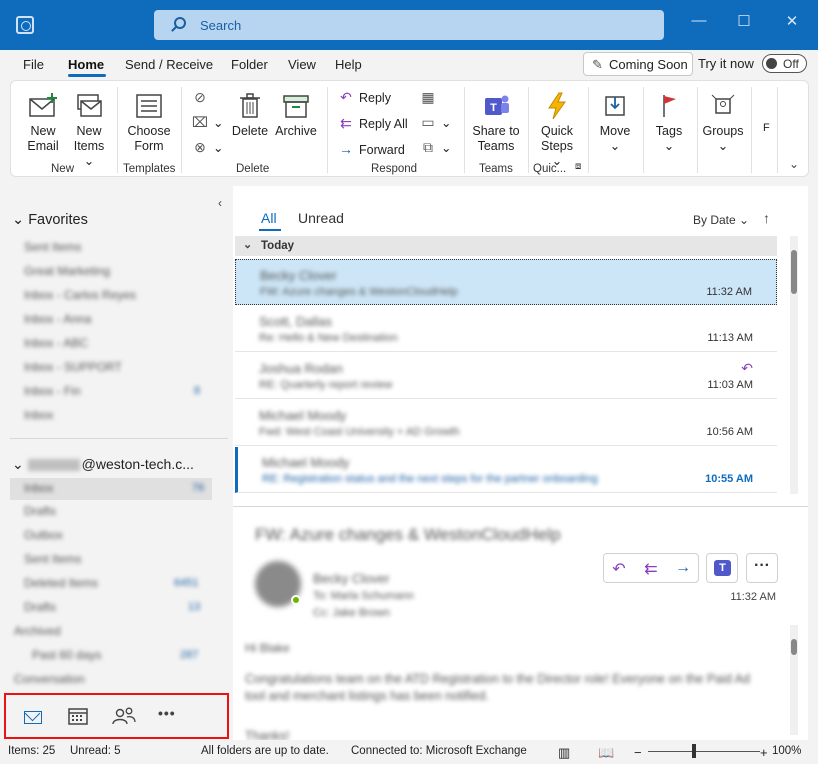 The image size is (818, 764). I want to click on junk-button: ⊗ ⌄, so click(207, 147).